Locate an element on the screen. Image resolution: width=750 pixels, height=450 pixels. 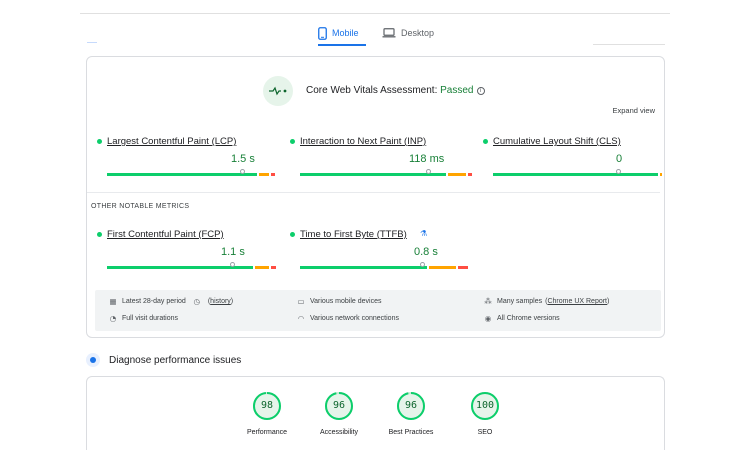
diagnose-section-header: Diagnose performance issues is located at coordinates (163, 360).